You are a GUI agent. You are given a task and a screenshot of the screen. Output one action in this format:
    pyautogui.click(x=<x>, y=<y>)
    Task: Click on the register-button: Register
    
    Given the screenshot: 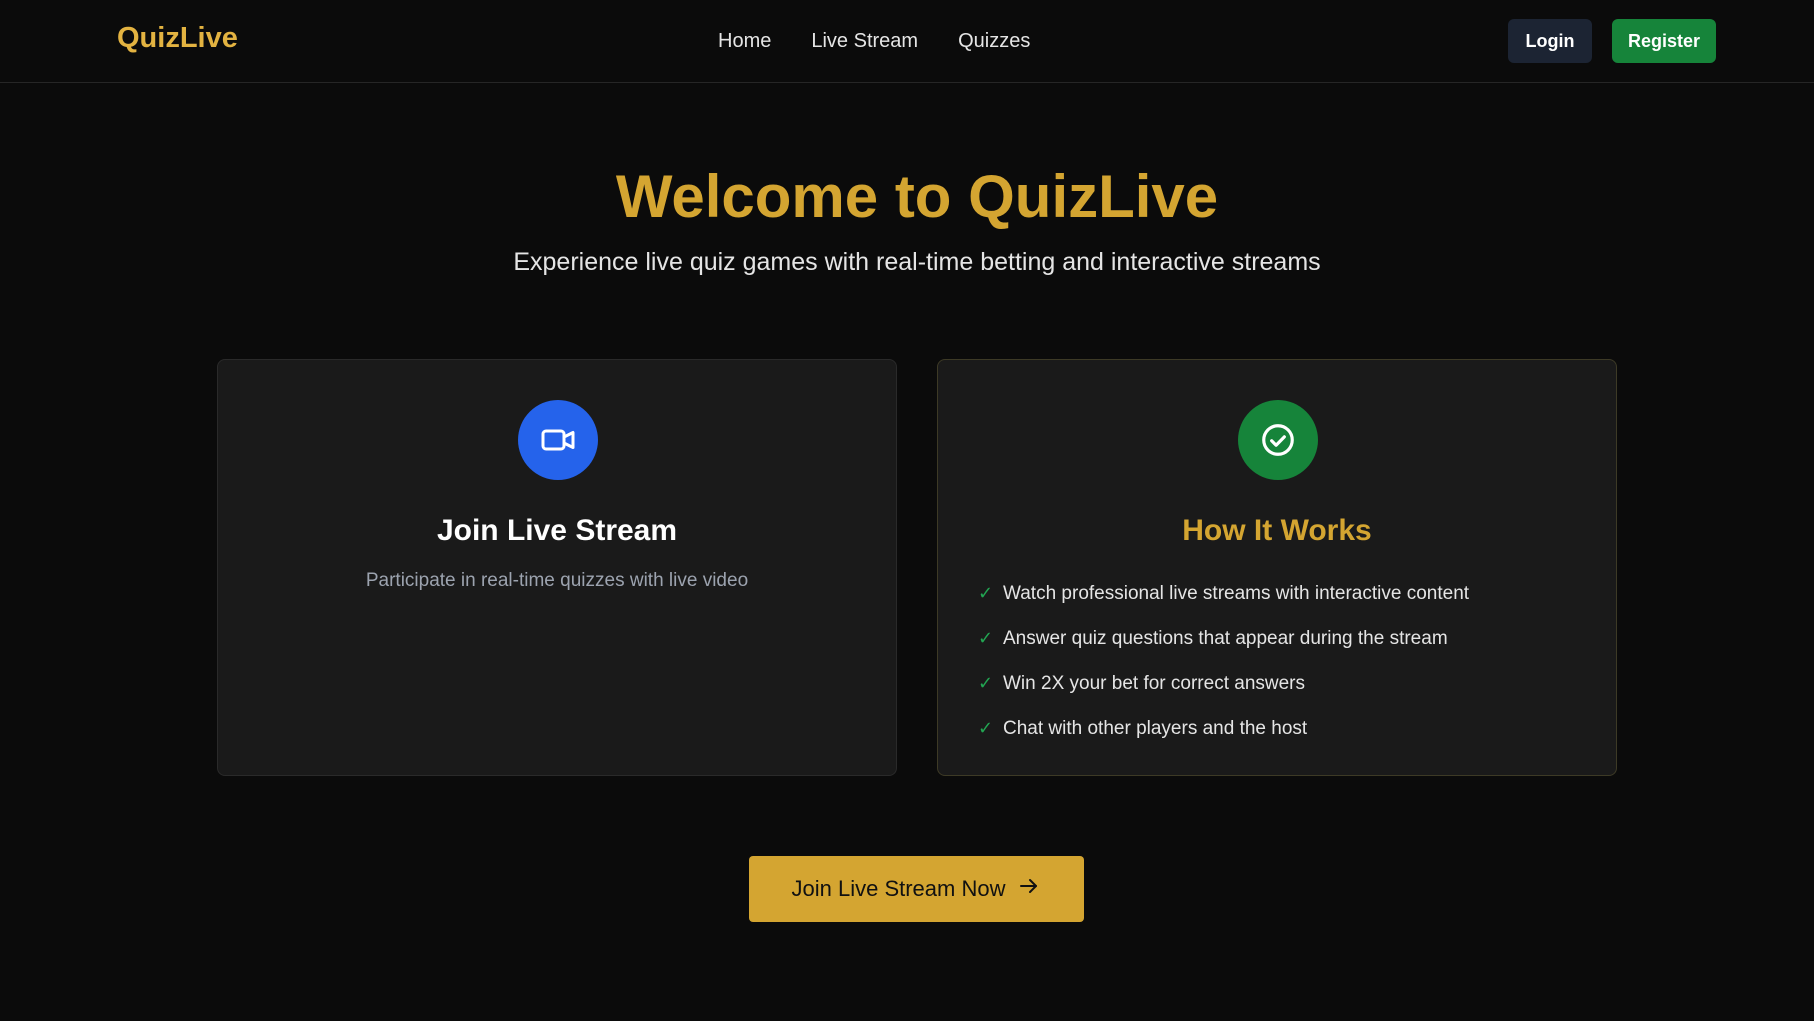 What is the action you would take?
    pyautogui.click(x=1664, y=41)
    